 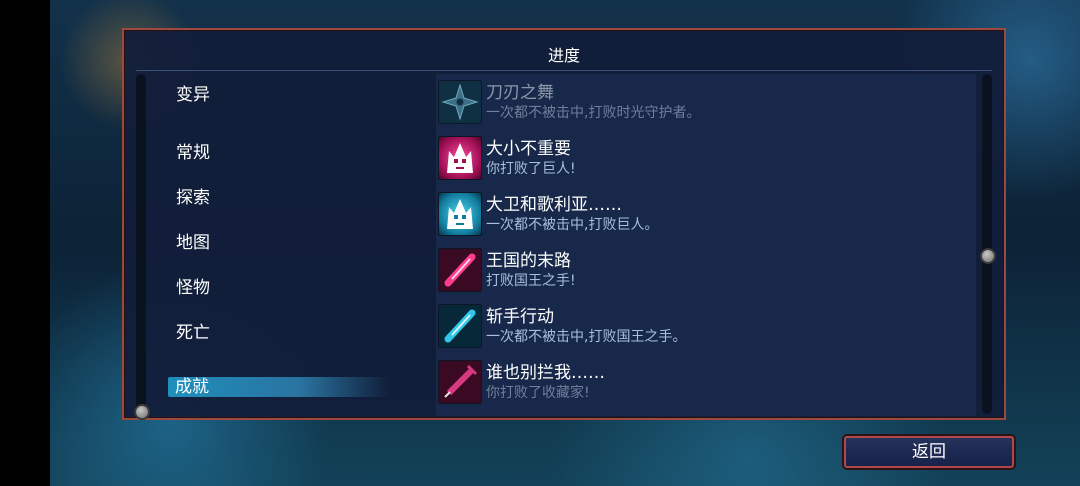 What do you see at coordinates (564, 70) in the screenshot?
I see `title-divider` at bounding box center [564, 70].